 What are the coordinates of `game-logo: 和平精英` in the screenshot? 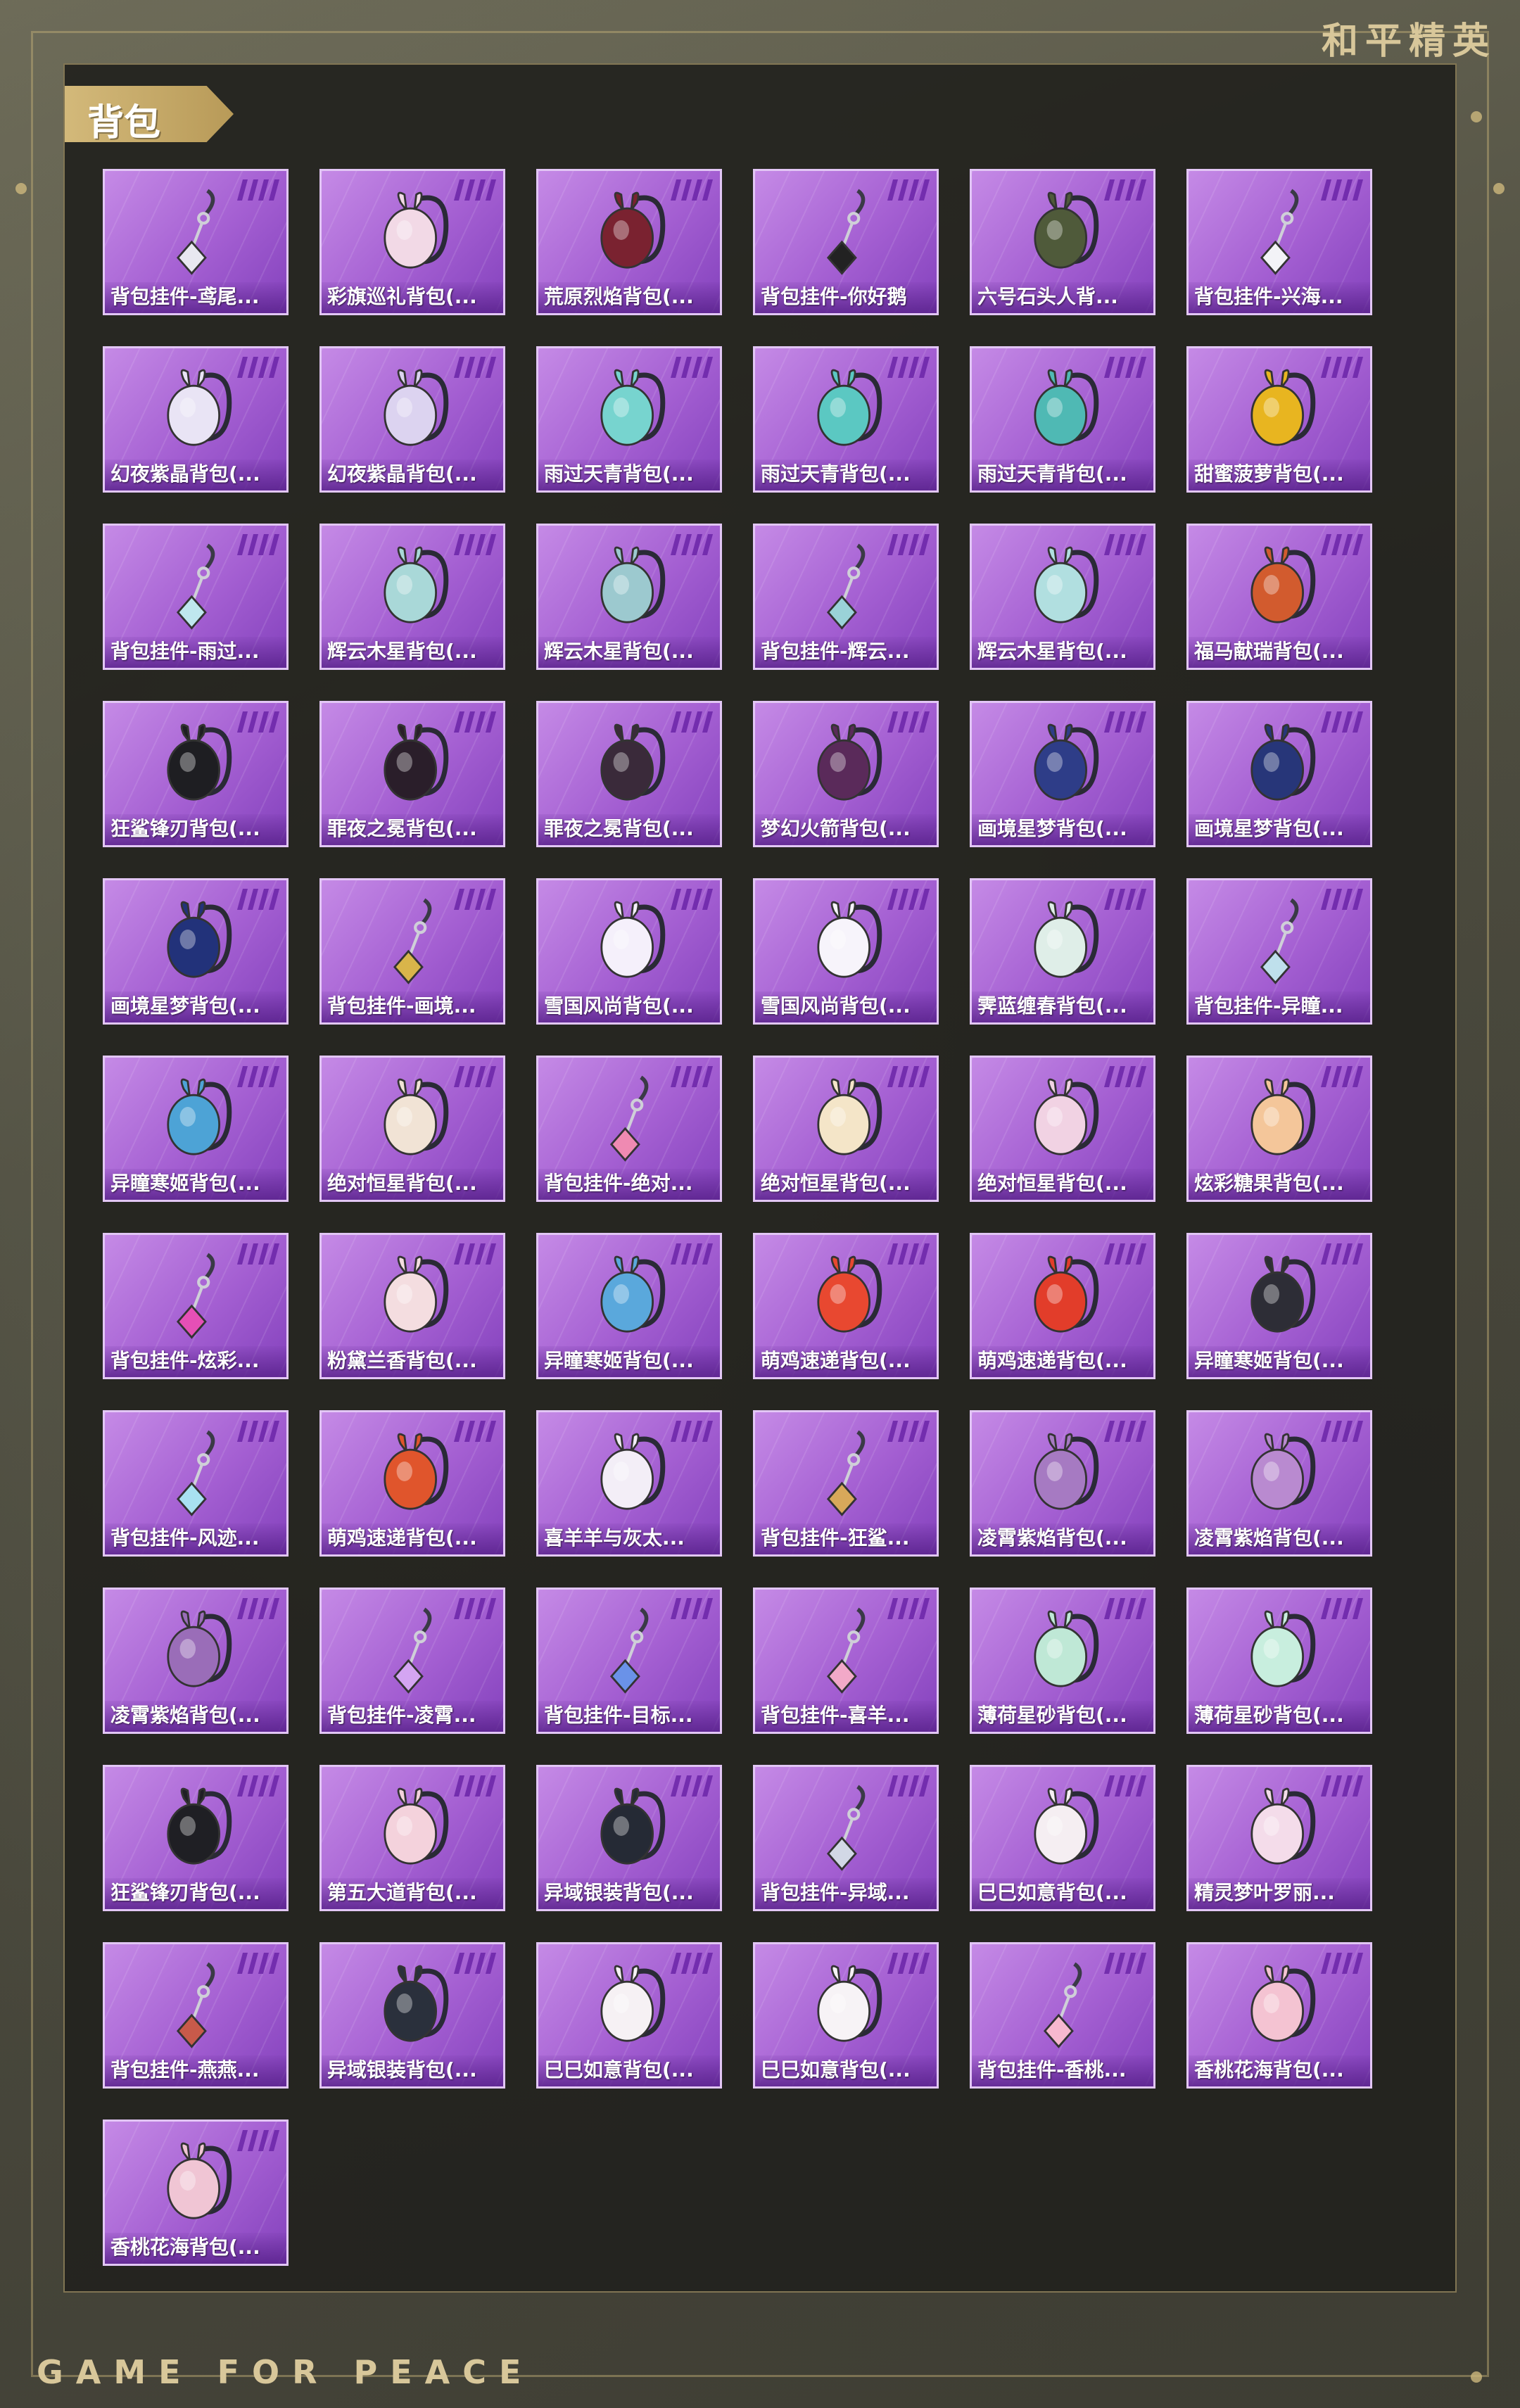 It's located at (1408, 41).